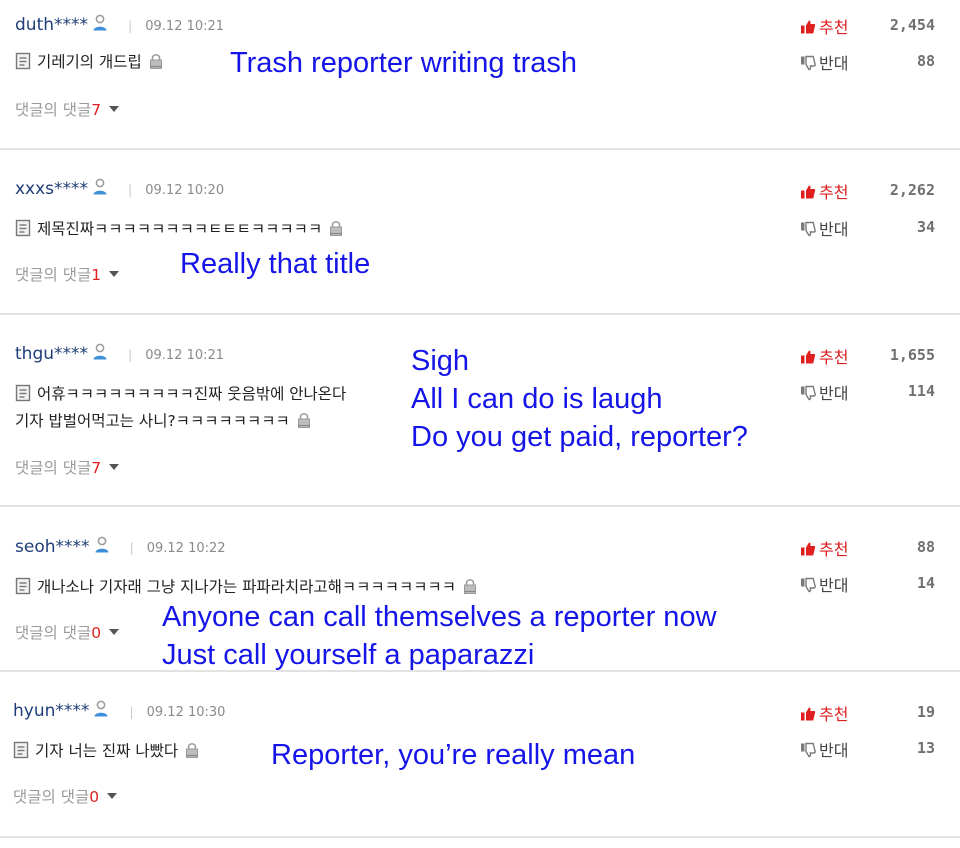  I want to click on comment-header: seoh**** | 09.12 10:22, so click(120, 546).